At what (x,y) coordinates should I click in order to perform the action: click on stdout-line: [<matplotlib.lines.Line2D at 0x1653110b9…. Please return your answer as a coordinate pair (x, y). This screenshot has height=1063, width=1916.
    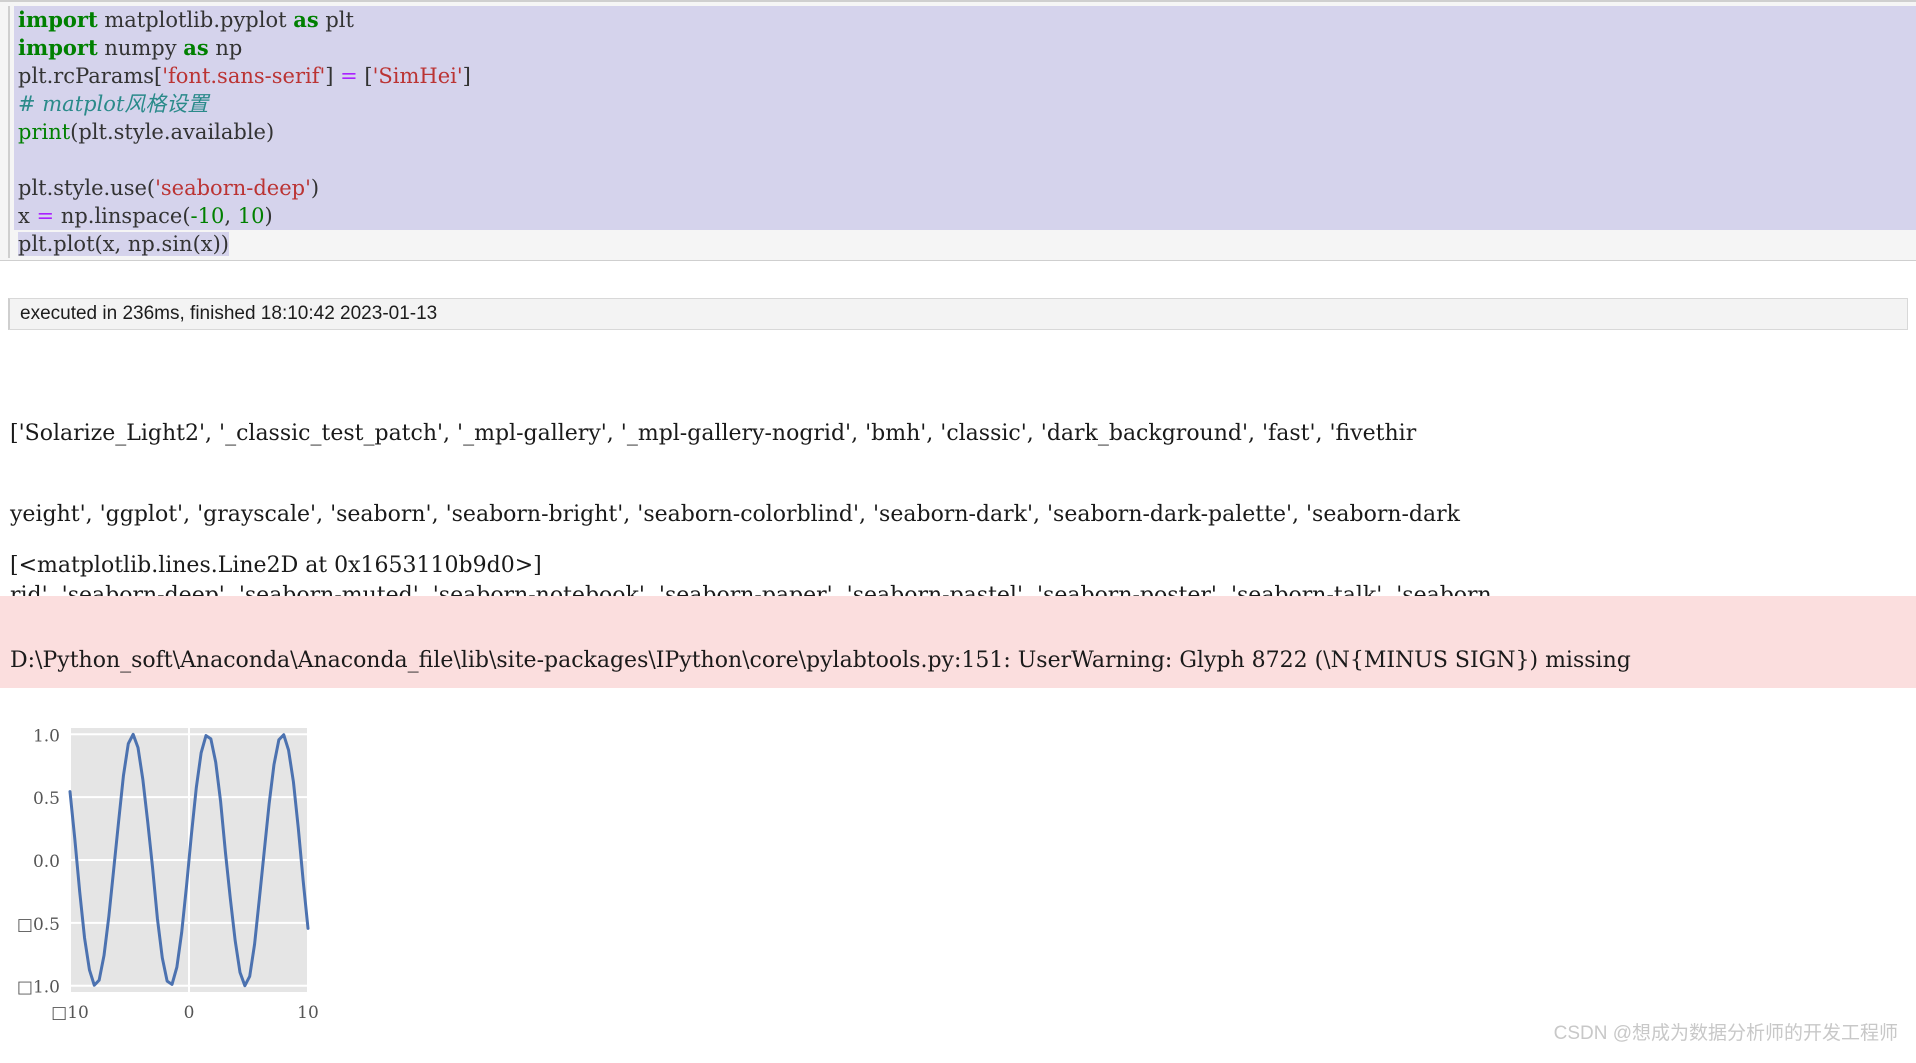
    Looking at the image, I should click on (276, 565).